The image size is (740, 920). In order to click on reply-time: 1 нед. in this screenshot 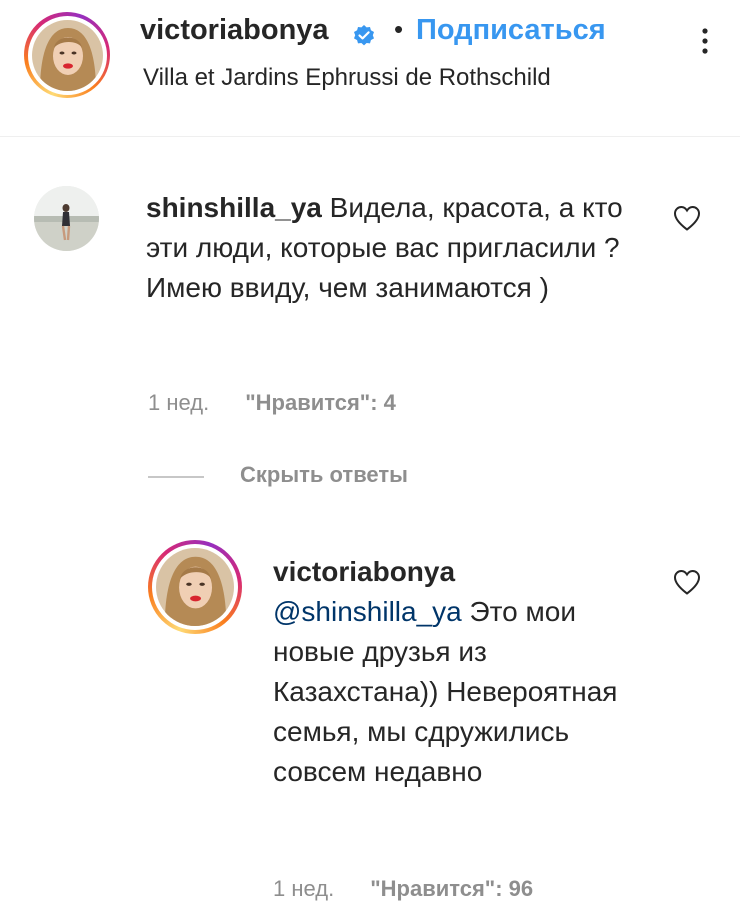, I will do `click(303, 888)`.